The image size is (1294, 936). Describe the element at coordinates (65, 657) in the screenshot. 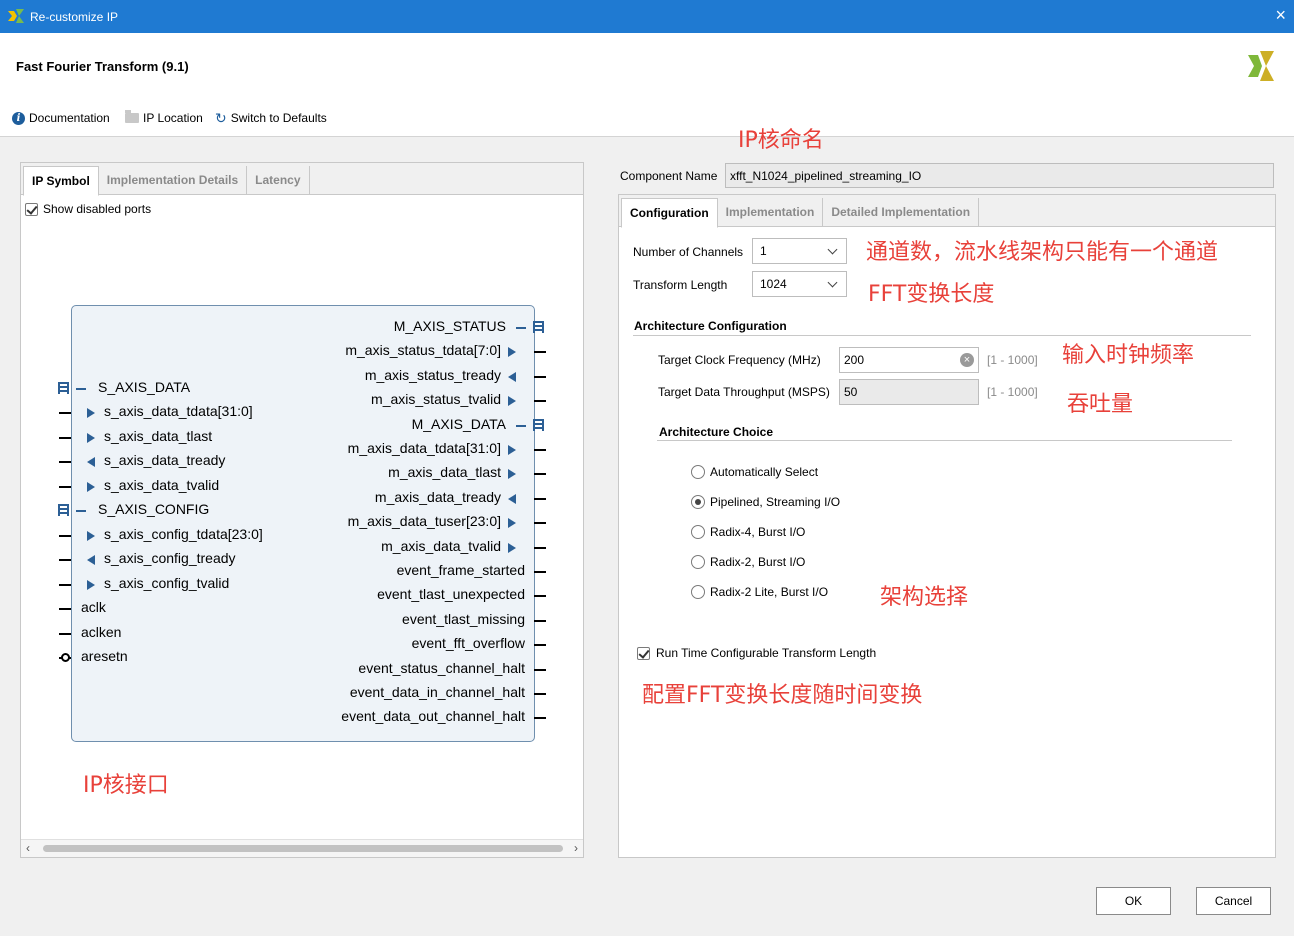

I see `inverted-pin-icon` at that location.